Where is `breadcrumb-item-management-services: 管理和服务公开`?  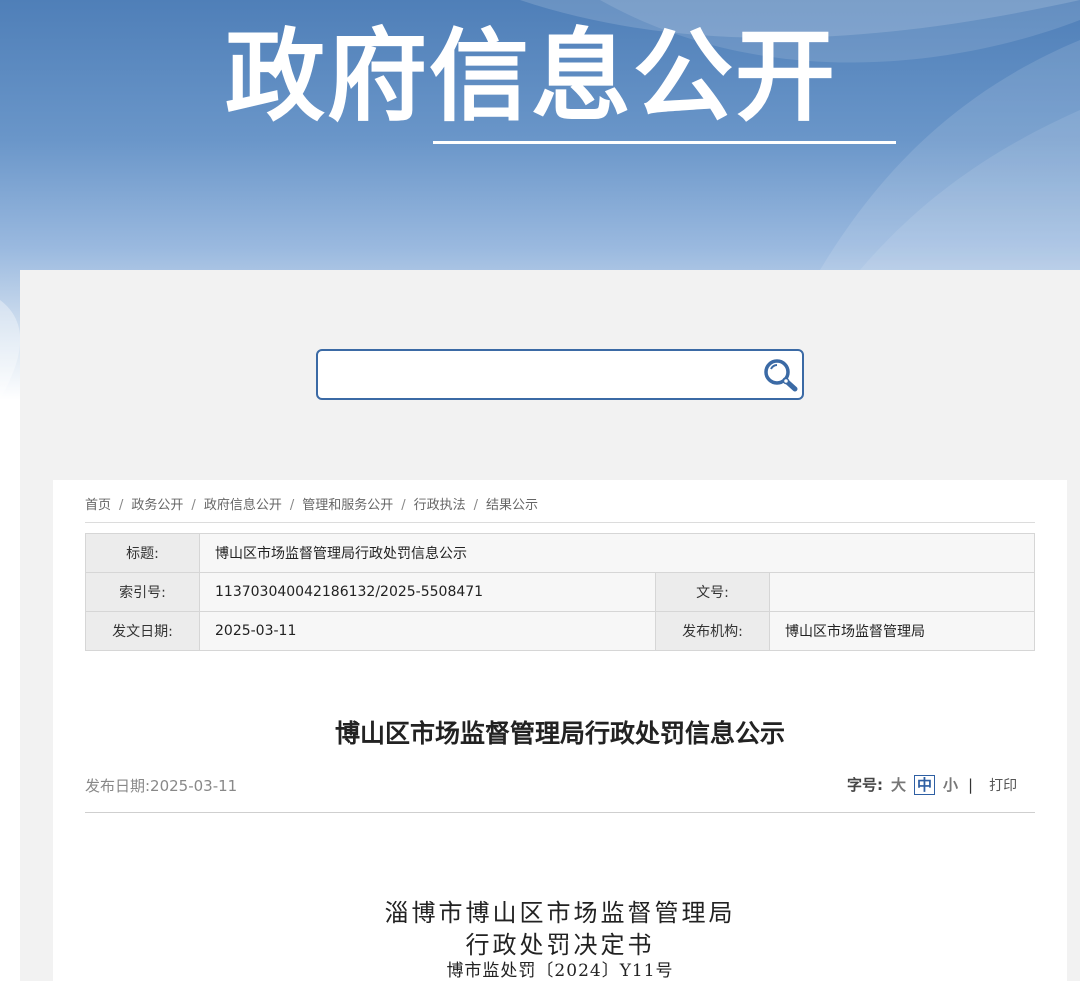
breadcrumb-item-management-services: 管理和服务公开 is located at coordinates (347, 503).